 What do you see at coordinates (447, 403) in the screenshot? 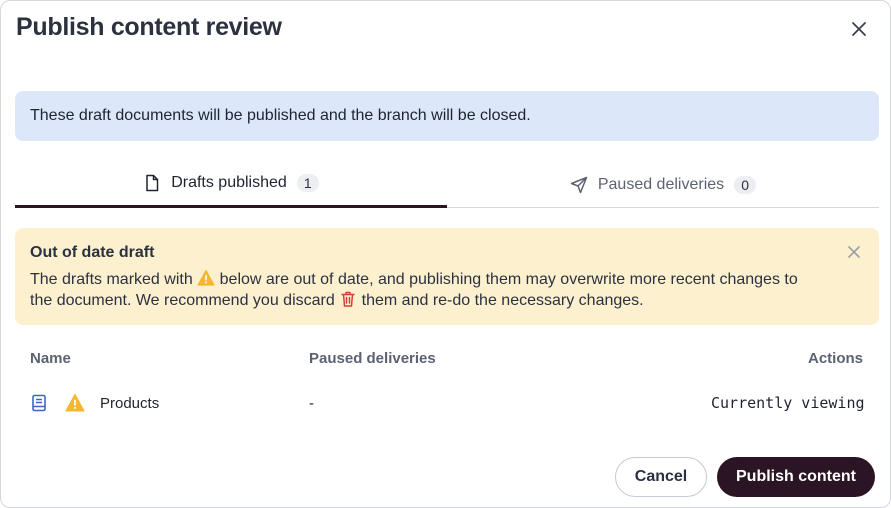
I see `table-row: Products - Currently viewing` at bounding box center [447, 403].